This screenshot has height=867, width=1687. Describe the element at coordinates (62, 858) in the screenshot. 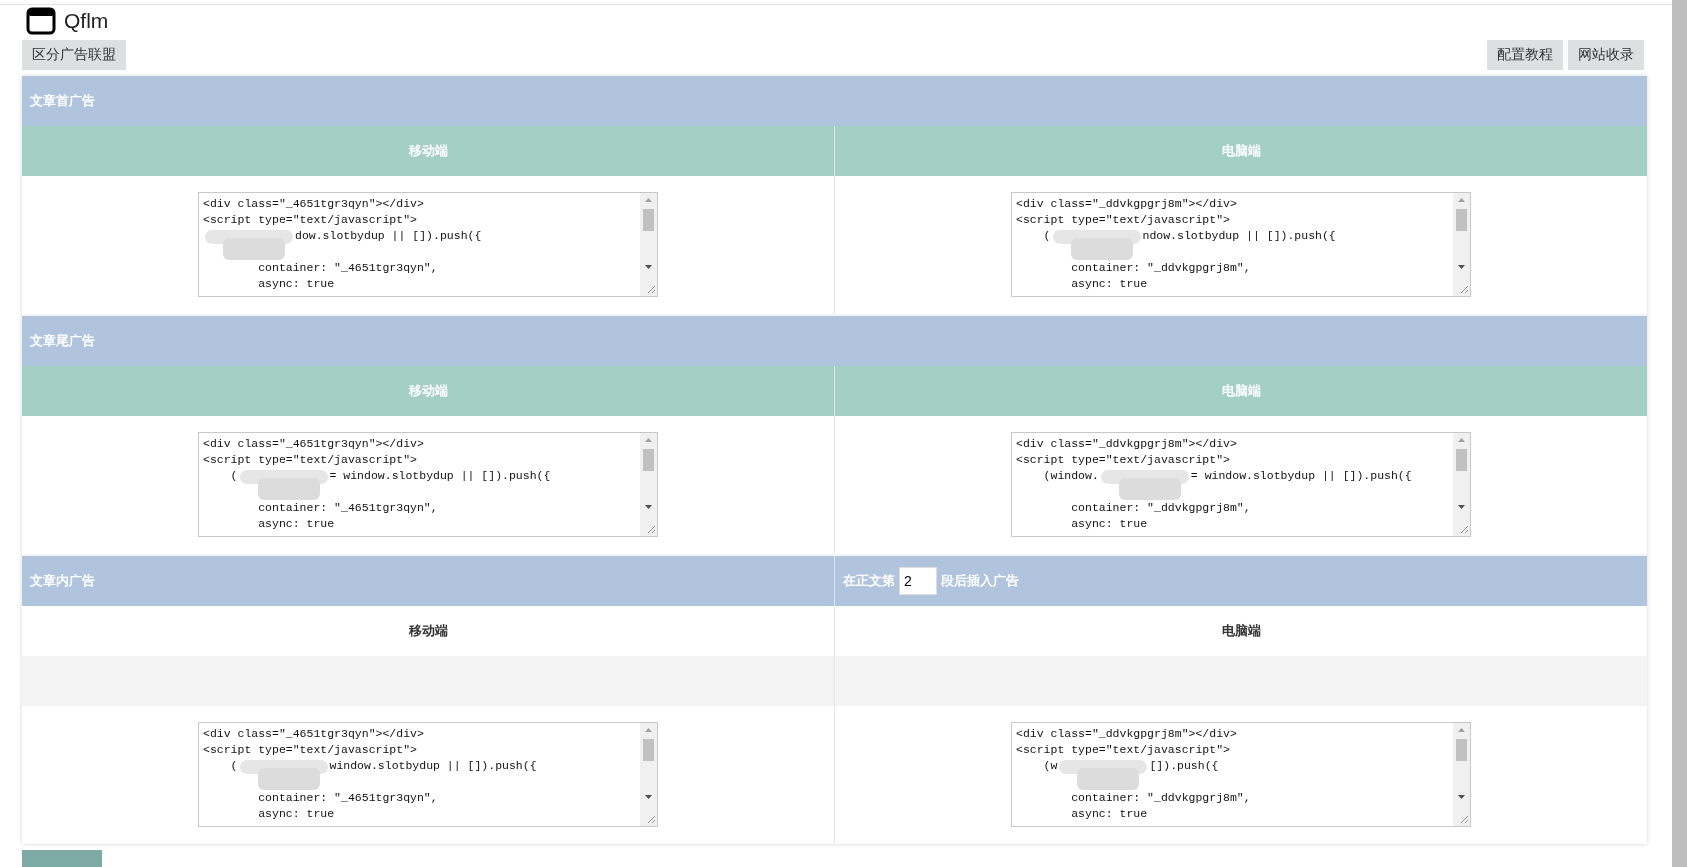

I see `save-button` at that location.